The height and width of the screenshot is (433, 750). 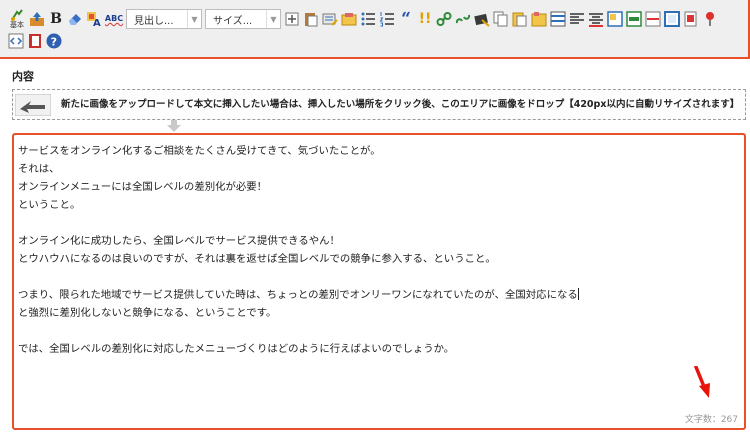 I want to click on upload-icon, so click(x=37, y=19).